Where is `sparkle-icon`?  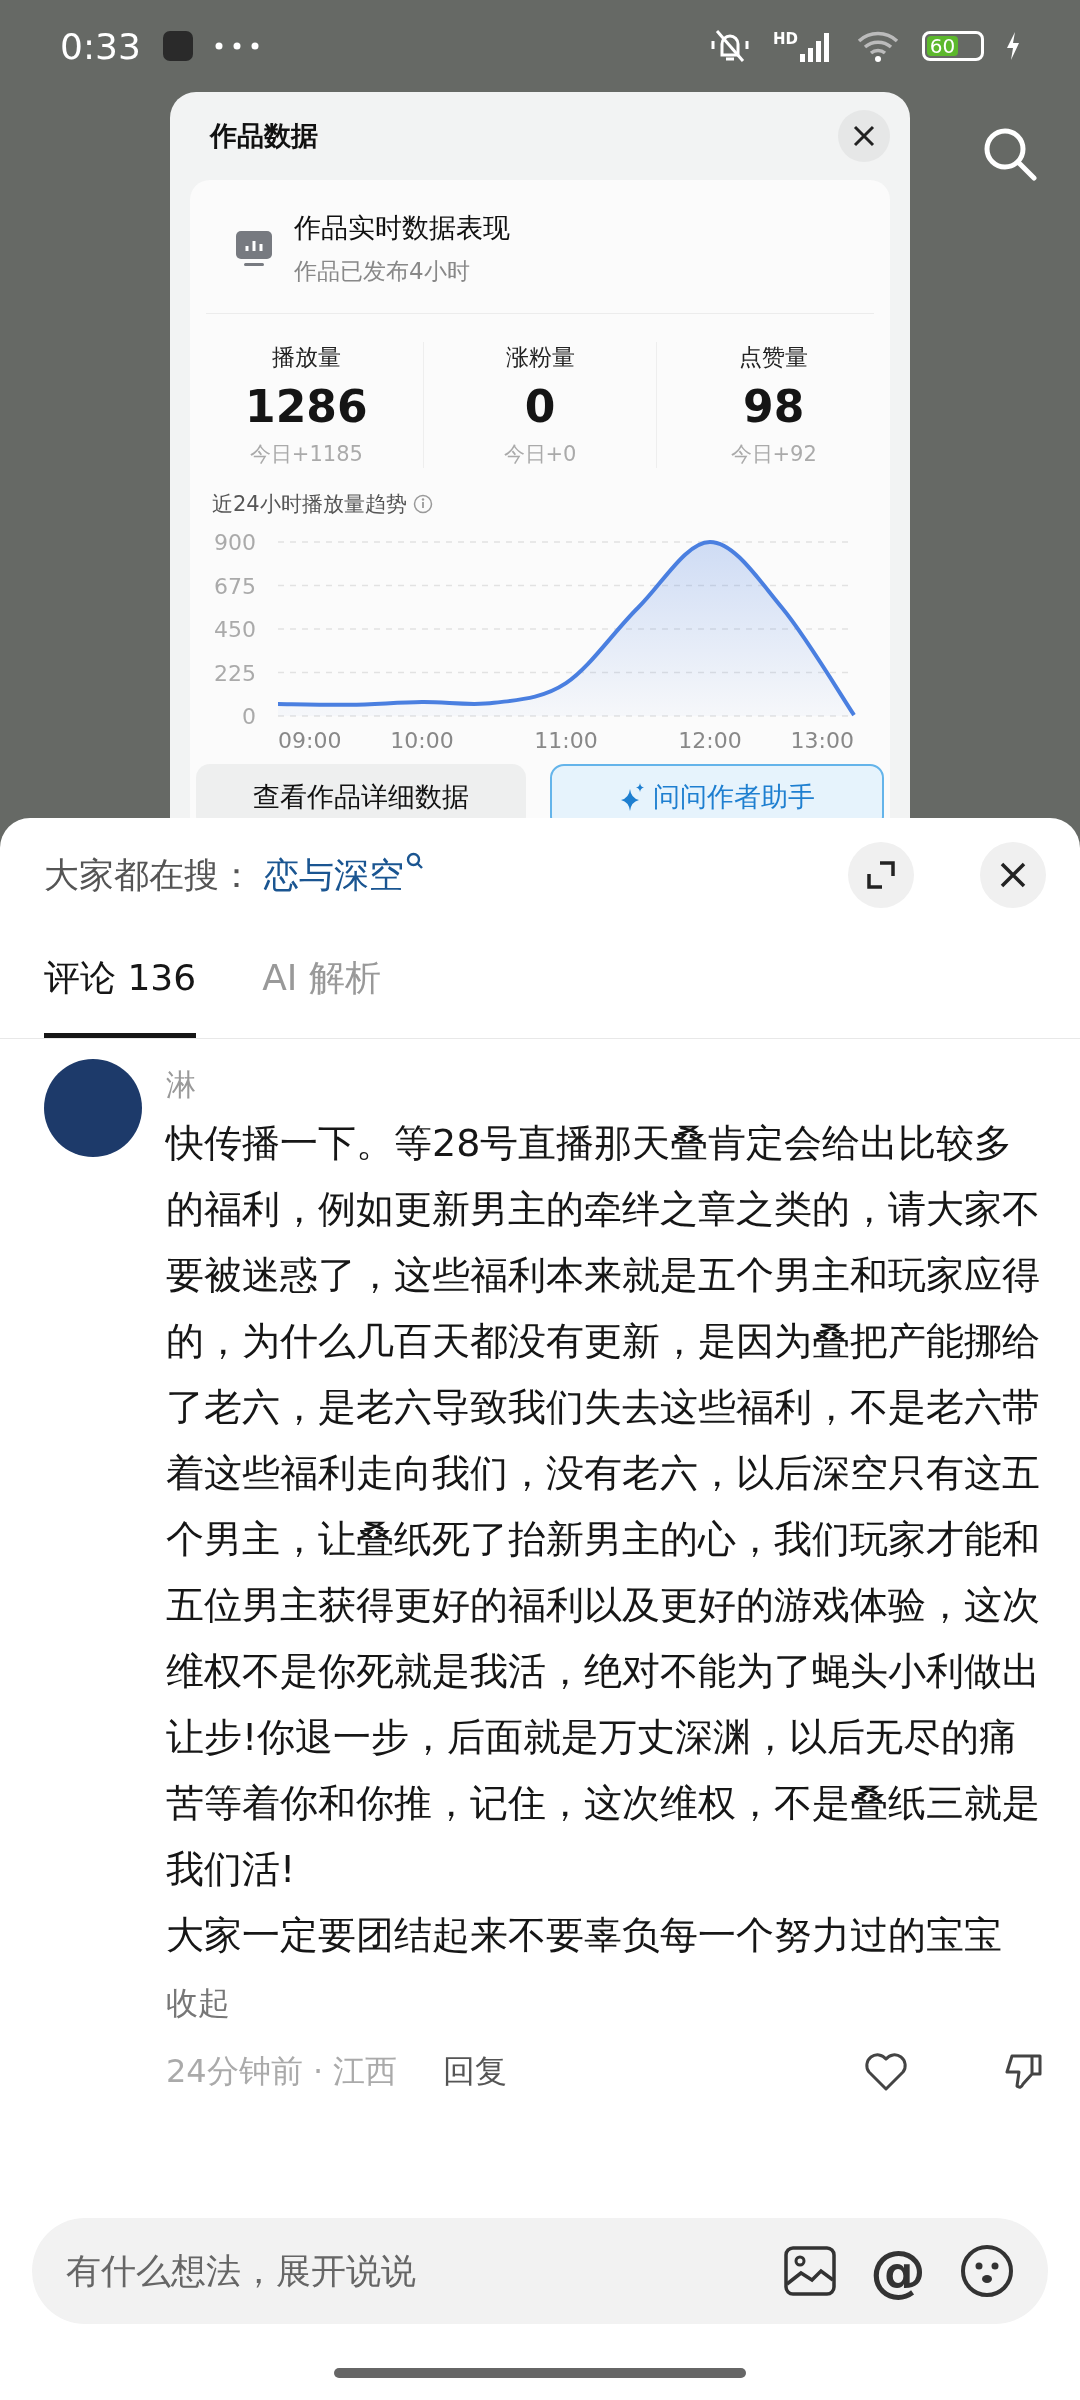
sparkle-icon is located at coordinates (632, 797).